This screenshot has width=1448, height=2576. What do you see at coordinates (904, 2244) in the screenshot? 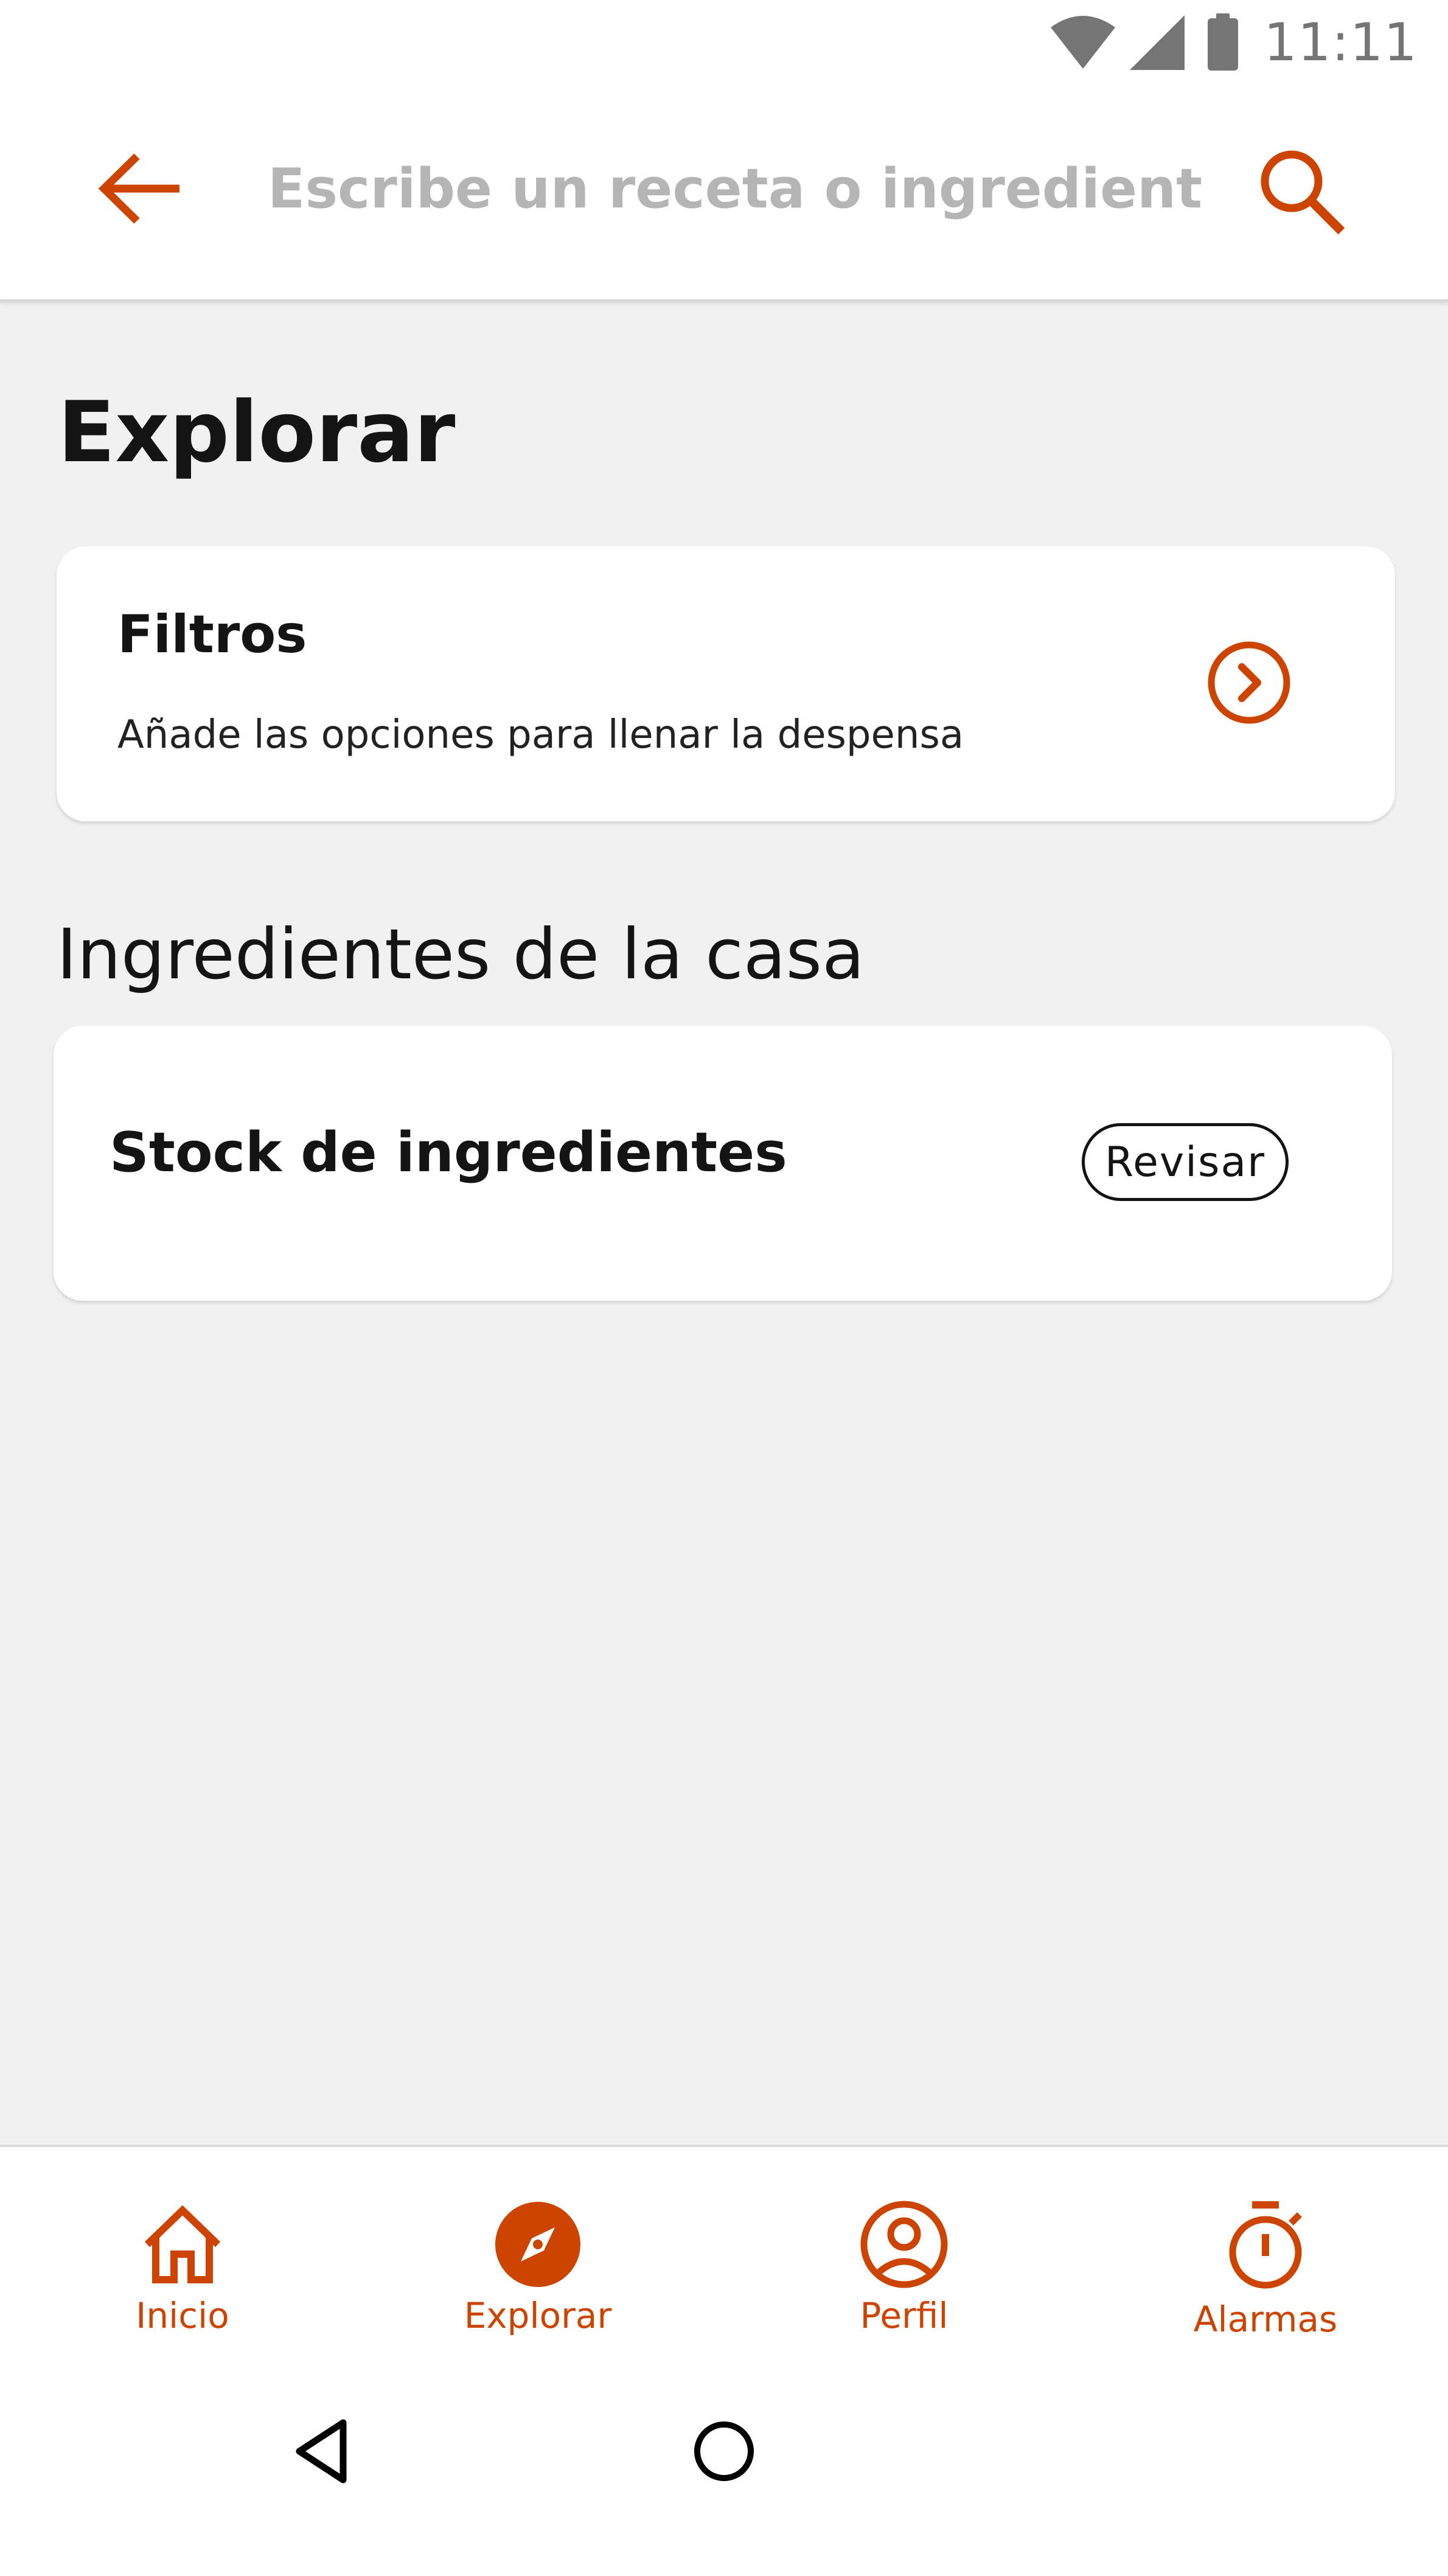
I see `profile-icon` at bounding box center [904, 2244].